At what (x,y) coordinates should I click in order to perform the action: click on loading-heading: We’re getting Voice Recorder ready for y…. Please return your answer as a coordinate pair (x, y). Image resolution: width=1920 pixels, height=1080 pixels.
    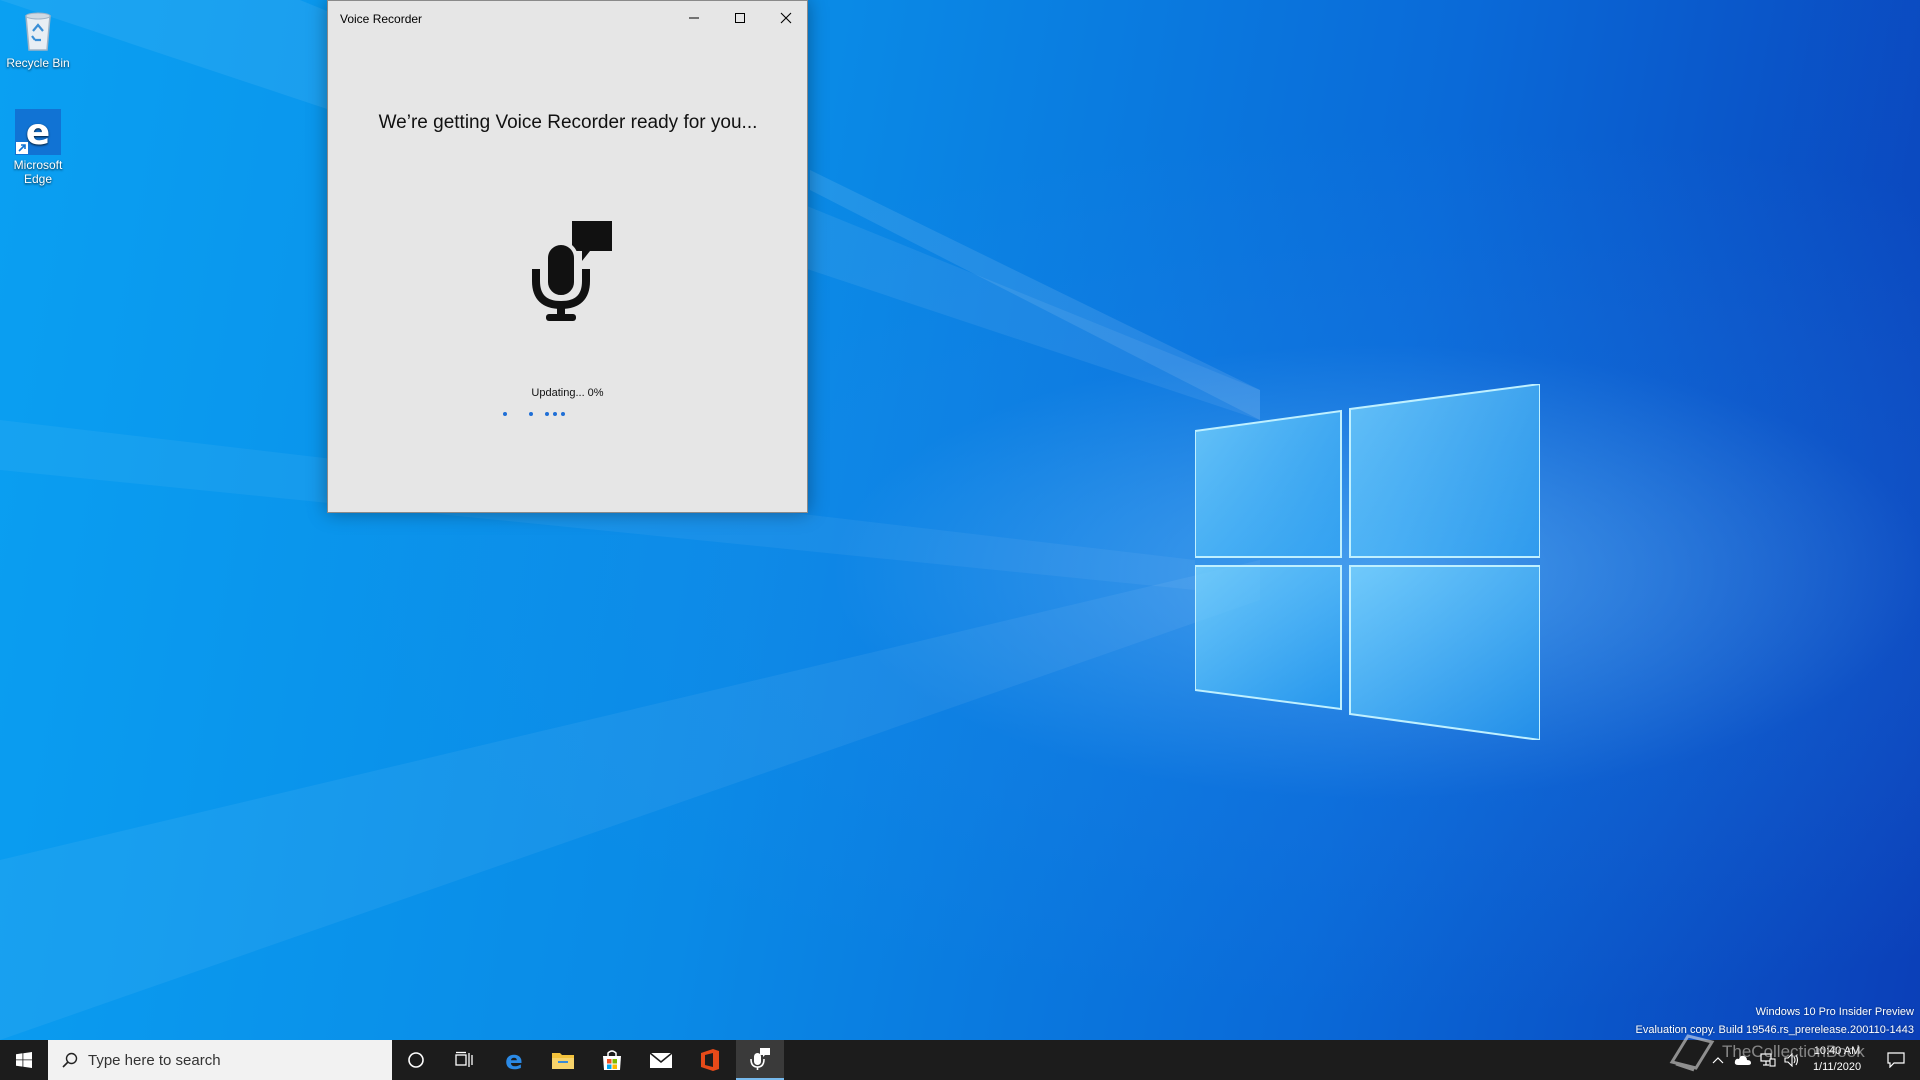
    Looking at the image, I should click on (568, 122).